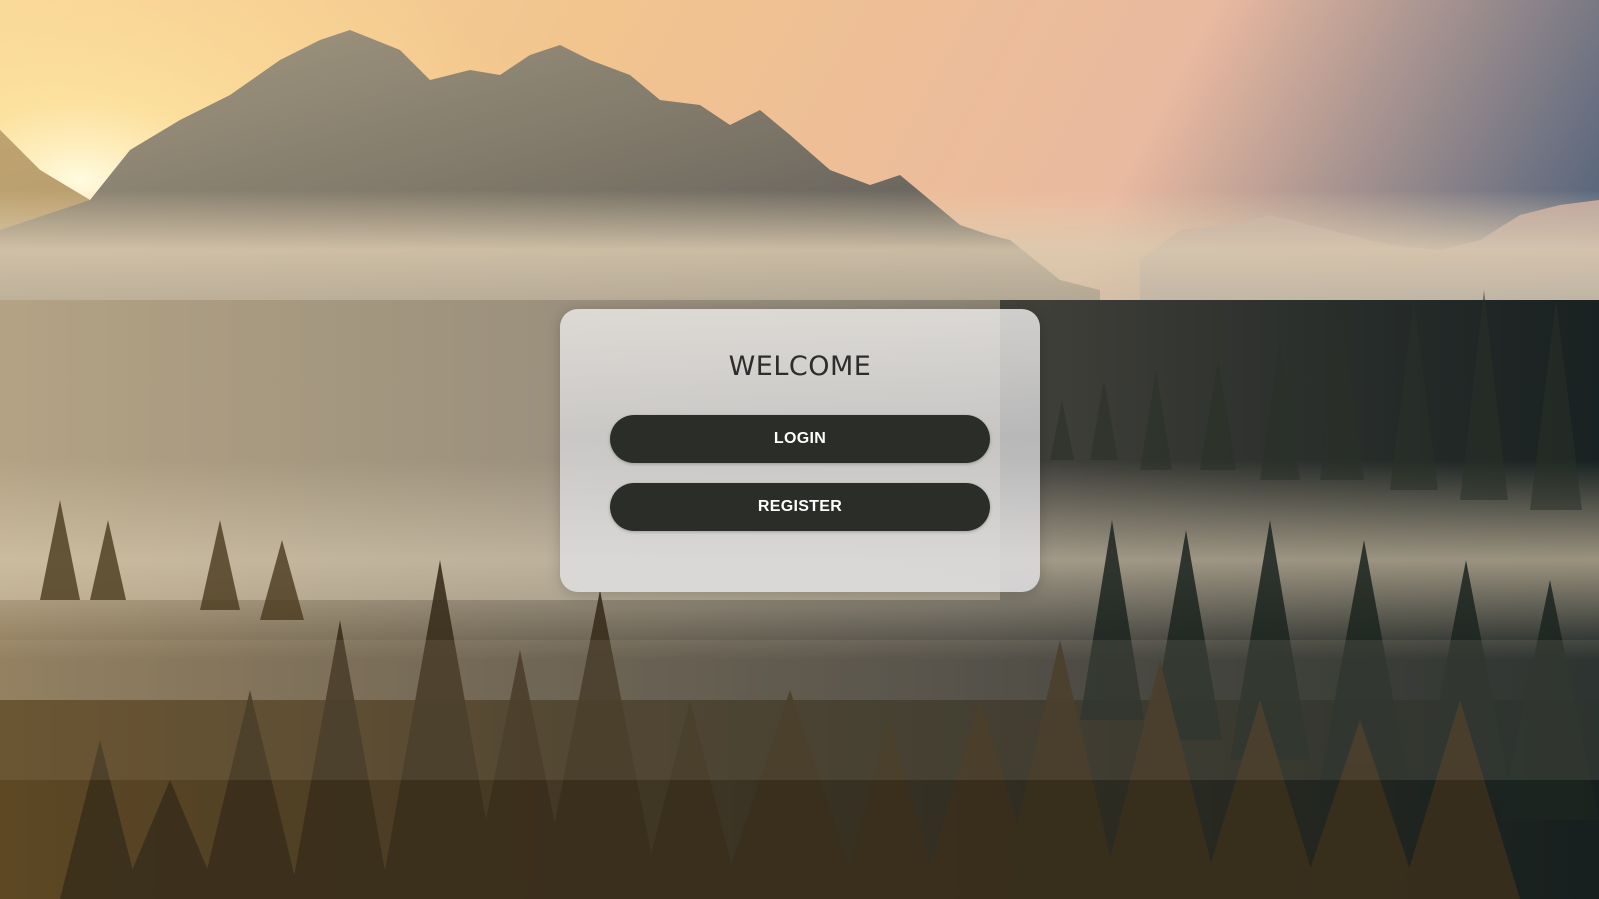  Describe the element at coordinates (800, 366) in the screenshot. I see `welcome-title: WELCOME` at that location.